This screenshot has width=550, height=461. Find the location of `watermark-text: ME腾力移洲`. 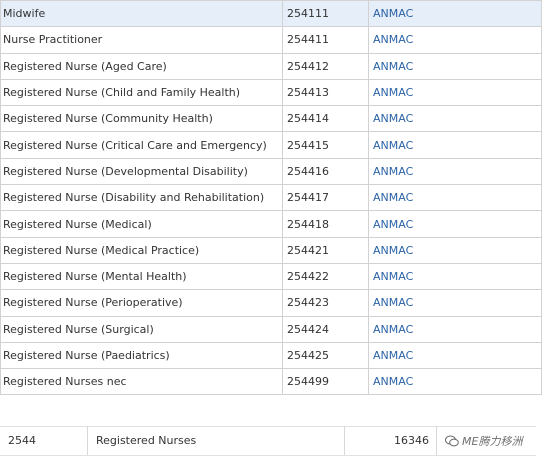

watermark-text: ME腾力移洲 is located at coordinates (492, 441).